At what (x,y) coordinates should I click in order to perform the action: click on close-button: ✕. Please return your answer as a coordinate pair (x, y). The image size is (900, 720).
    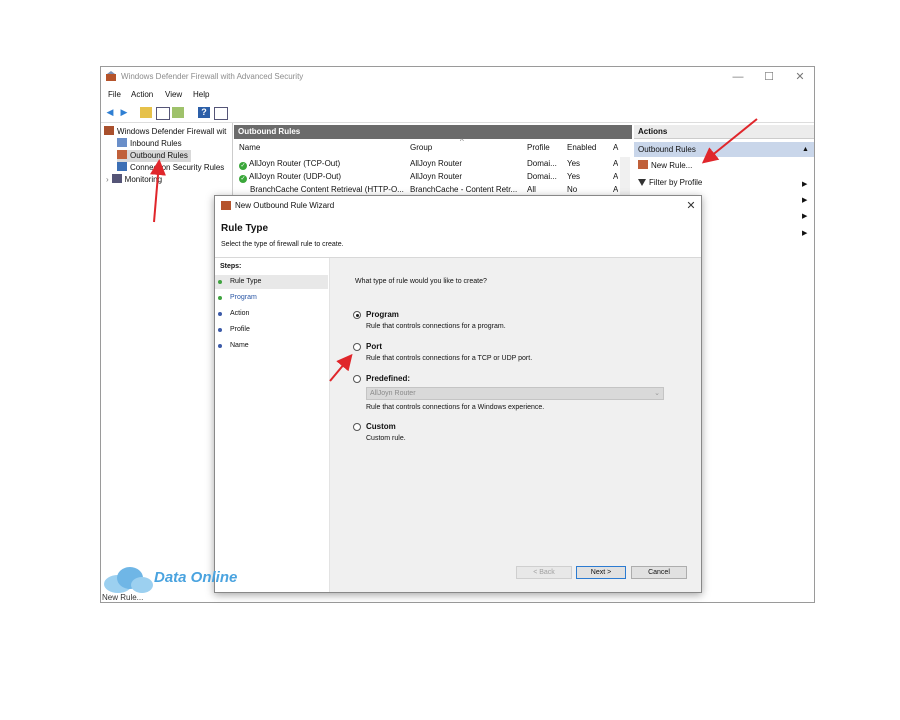
    Looking at the image, I should click on (800, 77).